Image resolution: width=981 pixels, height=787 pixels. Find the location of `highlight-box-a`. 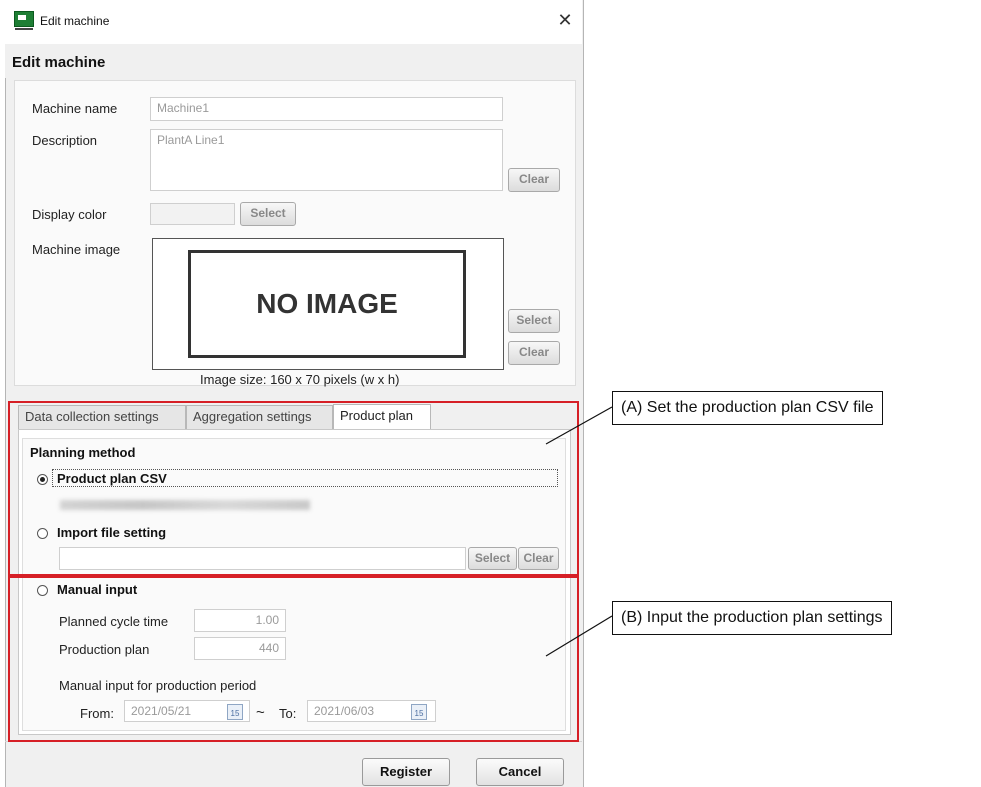

highlight-box-a is located at coordinates (293, 488).